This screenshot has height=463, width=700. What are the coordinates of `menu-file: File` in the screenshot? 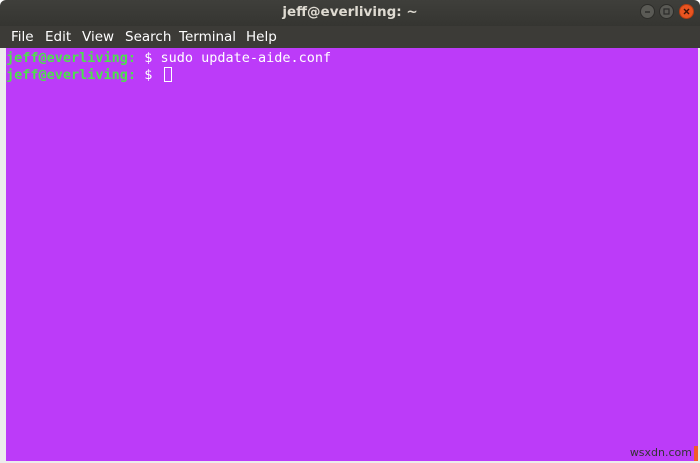 It's located at (22, 37).